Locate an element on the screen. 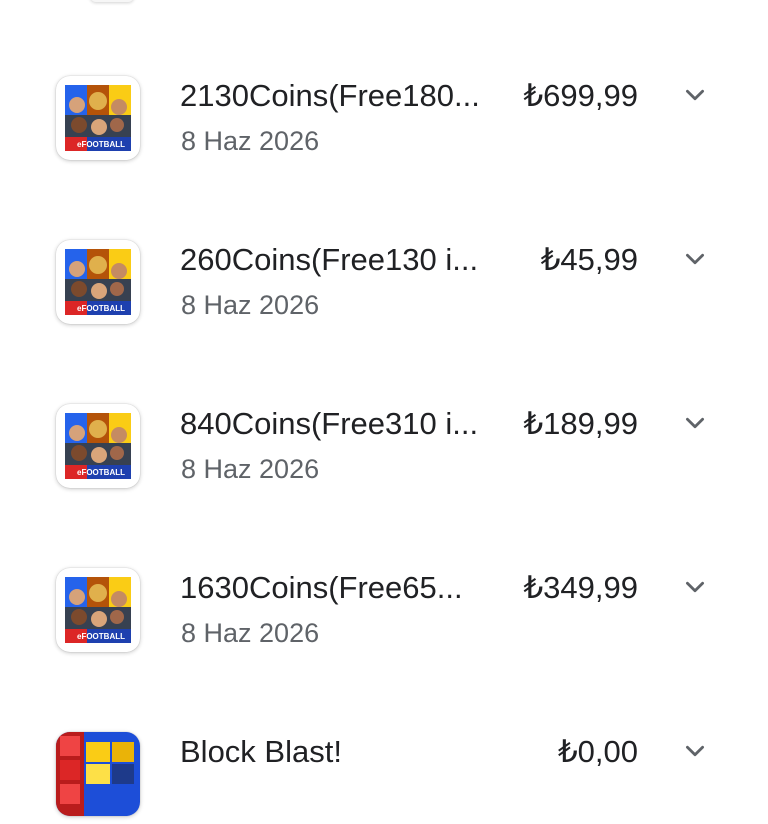 The height and width of the screenshot is (824, 768). block-blast-icon-art is located at coordinates (98, 774).